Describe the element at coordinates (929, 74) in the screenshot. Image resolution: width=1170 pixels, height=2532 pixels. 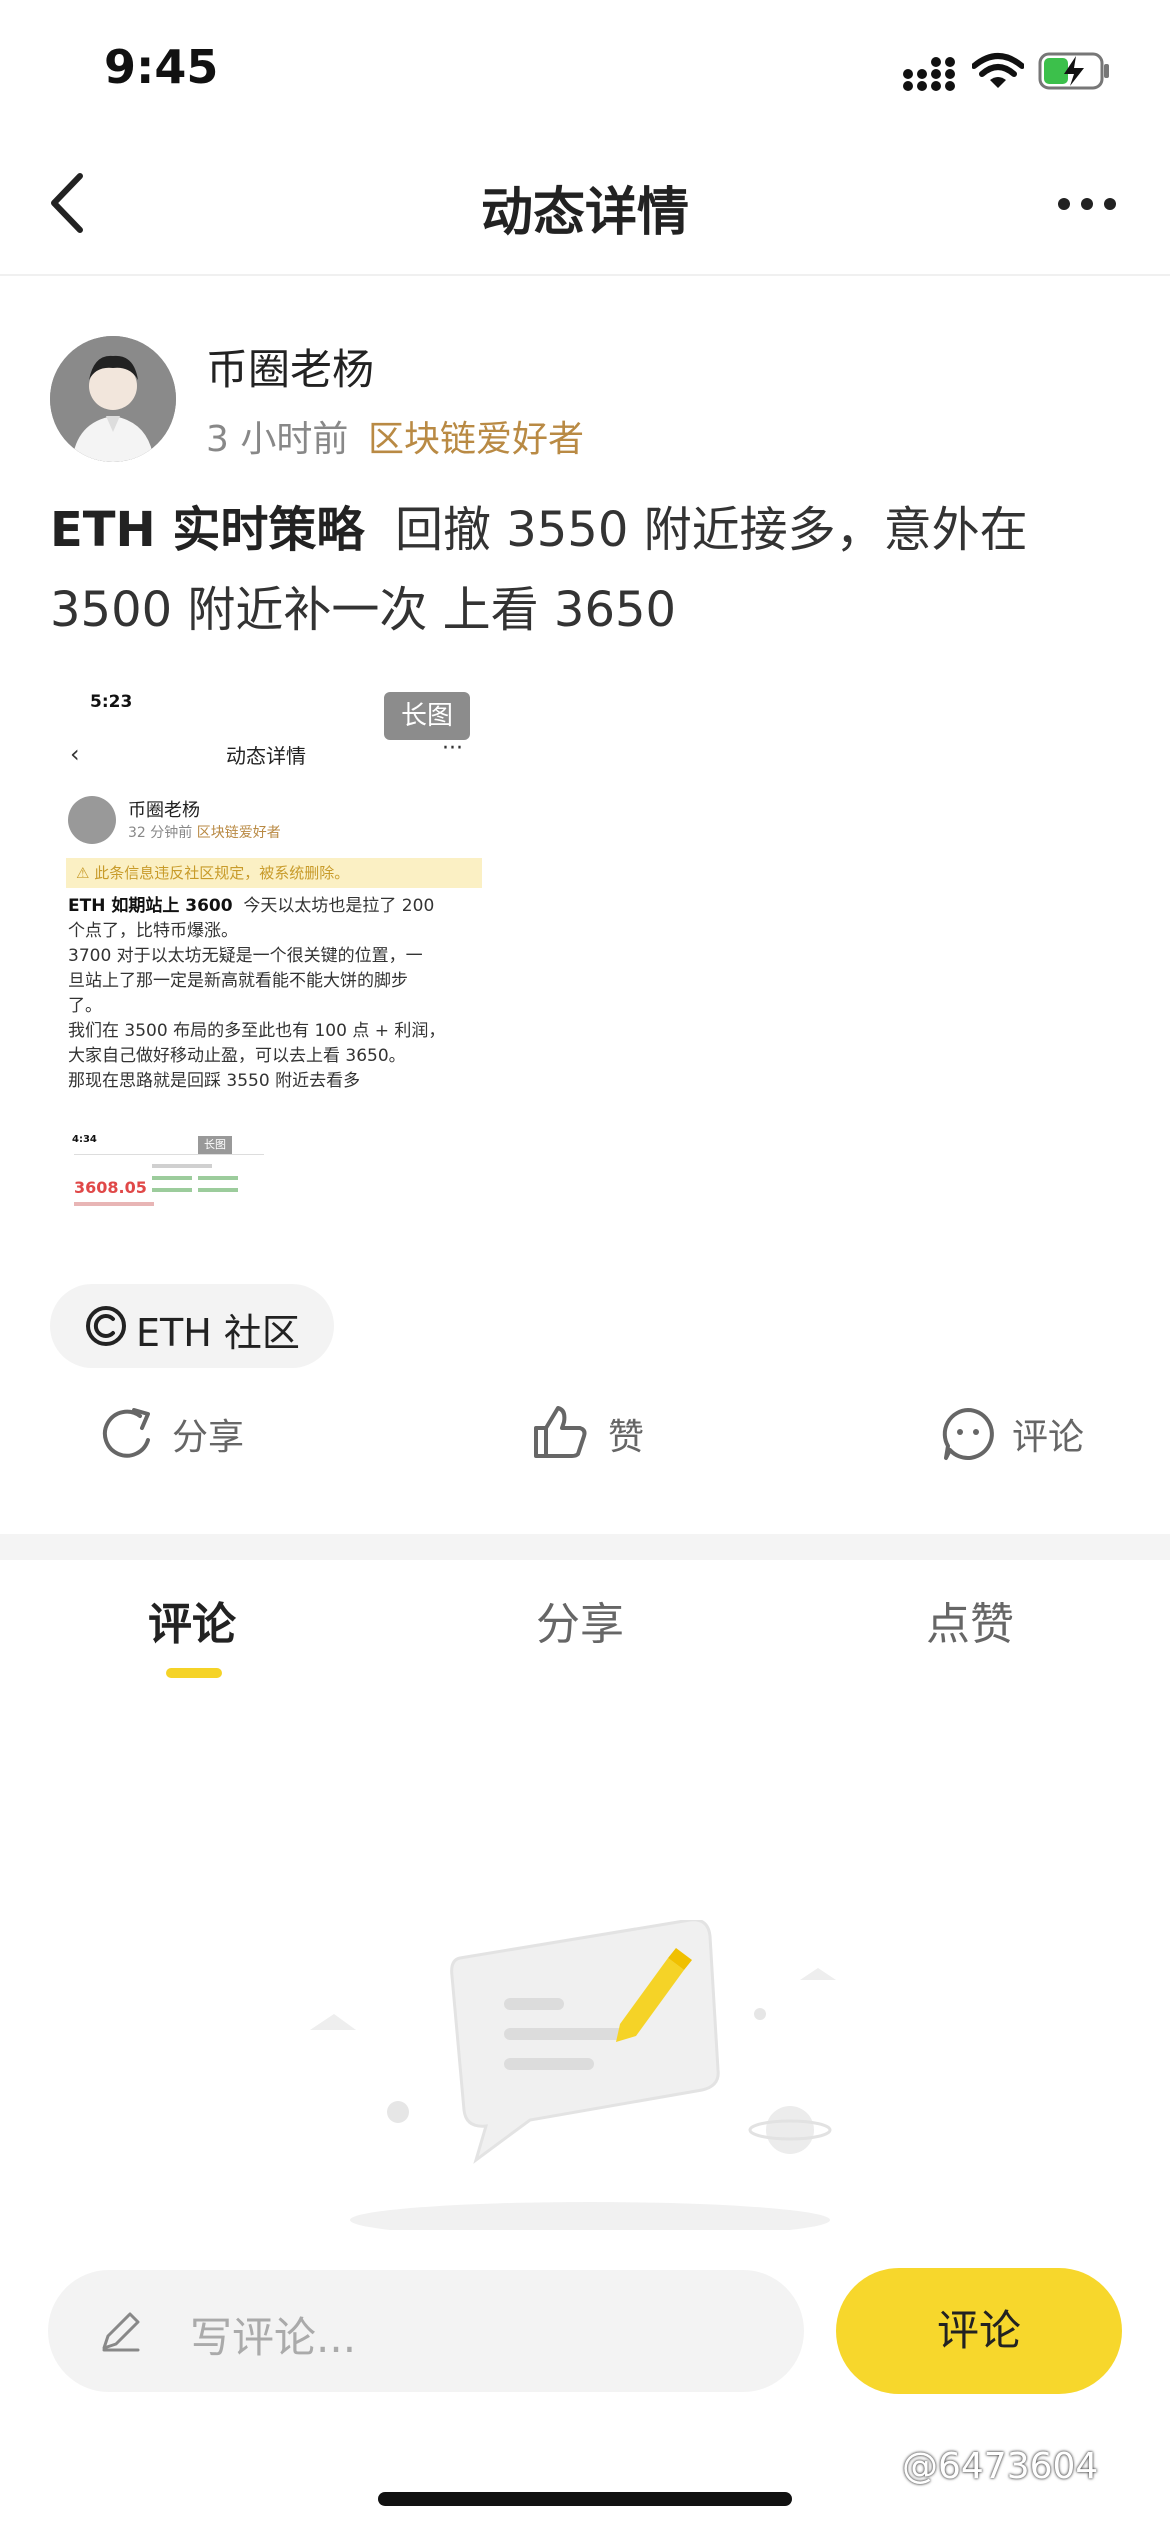
I see `cellular-signal-icon` at that location.